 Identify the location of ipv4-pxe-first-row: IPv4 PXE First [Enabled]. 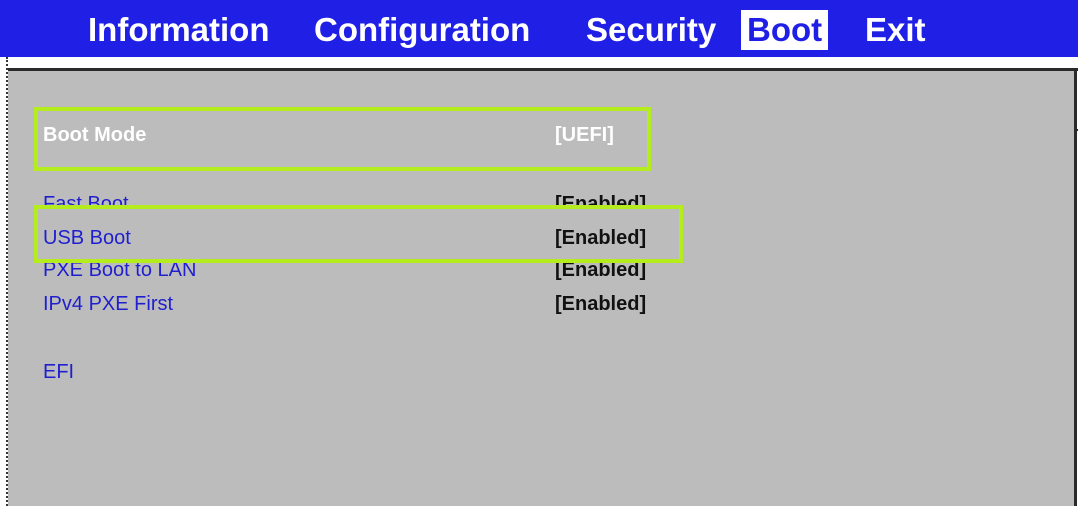
(539, 304).